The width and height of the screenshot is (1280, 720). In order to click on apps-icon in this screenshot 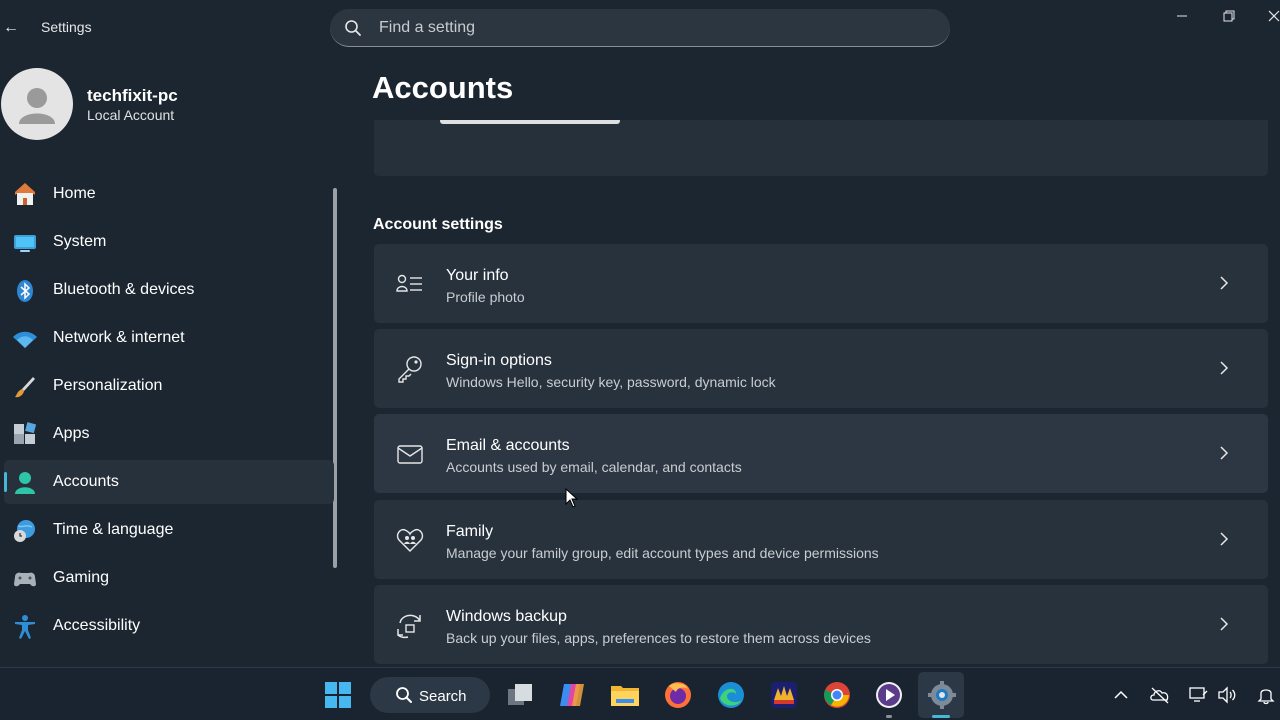, I will do `click(25, 433)`.